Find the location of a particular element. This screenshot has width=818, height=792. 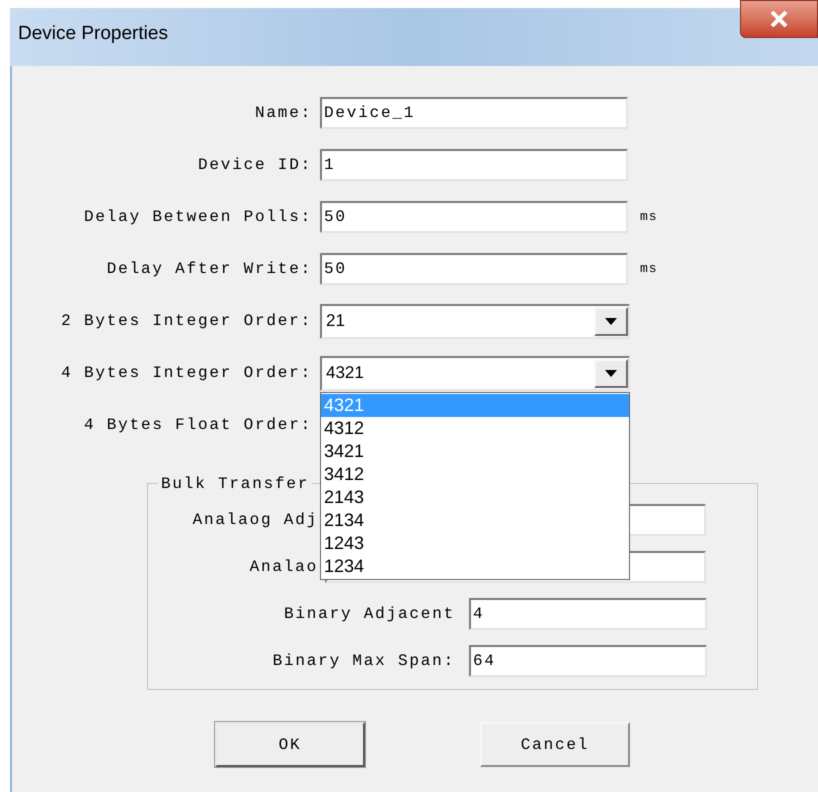

close-icon is located at coordinates (779, 19).